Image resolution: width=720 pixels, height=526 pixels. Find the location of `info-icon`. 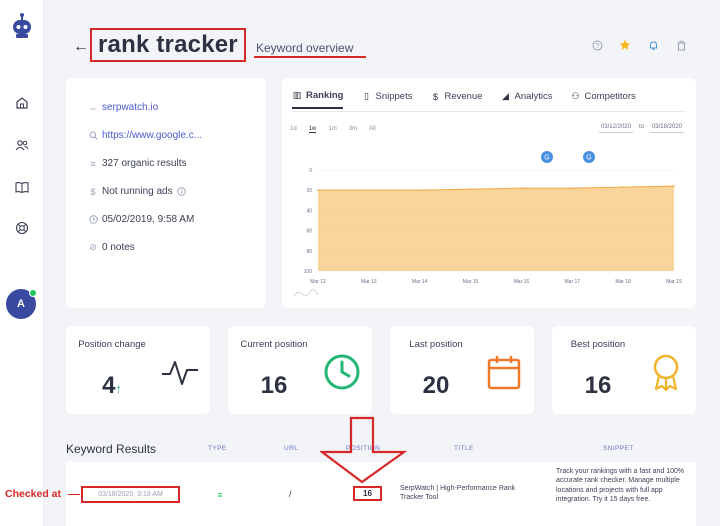

info-icon is located at coordinates (182, 192).